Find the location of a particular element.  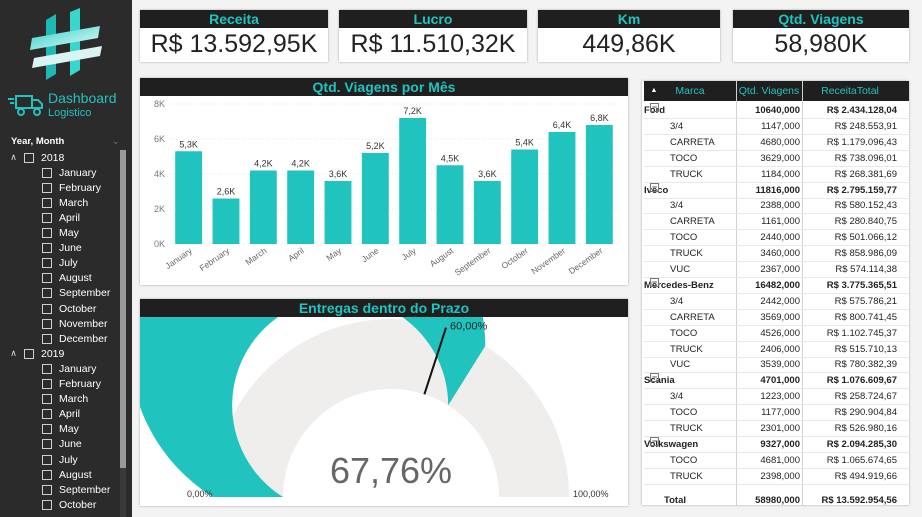

table-row: VUC 3539,000 R$ 780.382,39 is located at coordinates (776, 365).